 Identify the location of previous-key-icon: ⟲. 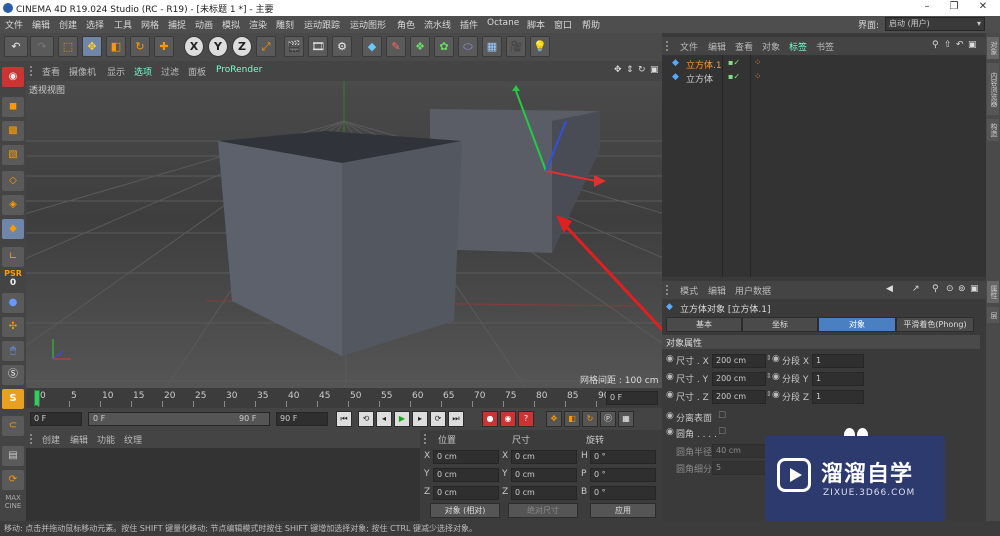
(366, 419).